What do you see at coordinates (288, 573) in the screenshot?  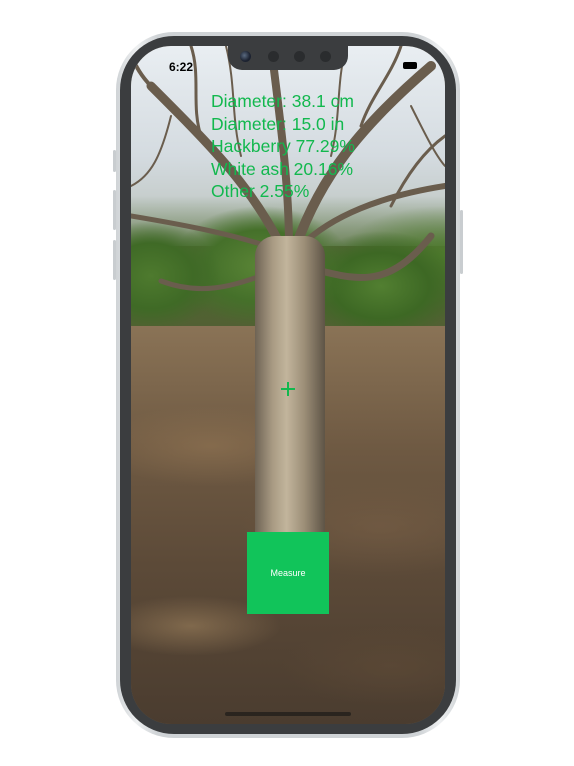 I see `measure-button: Measure` at bounding box center [288, 573].